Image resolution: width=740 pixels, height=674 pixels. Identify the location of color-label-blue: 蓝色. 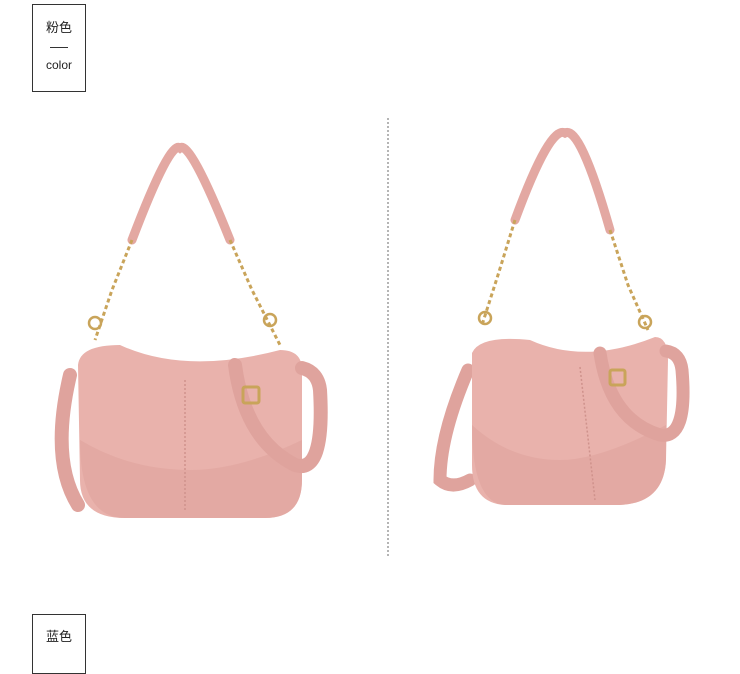
(59, 644).